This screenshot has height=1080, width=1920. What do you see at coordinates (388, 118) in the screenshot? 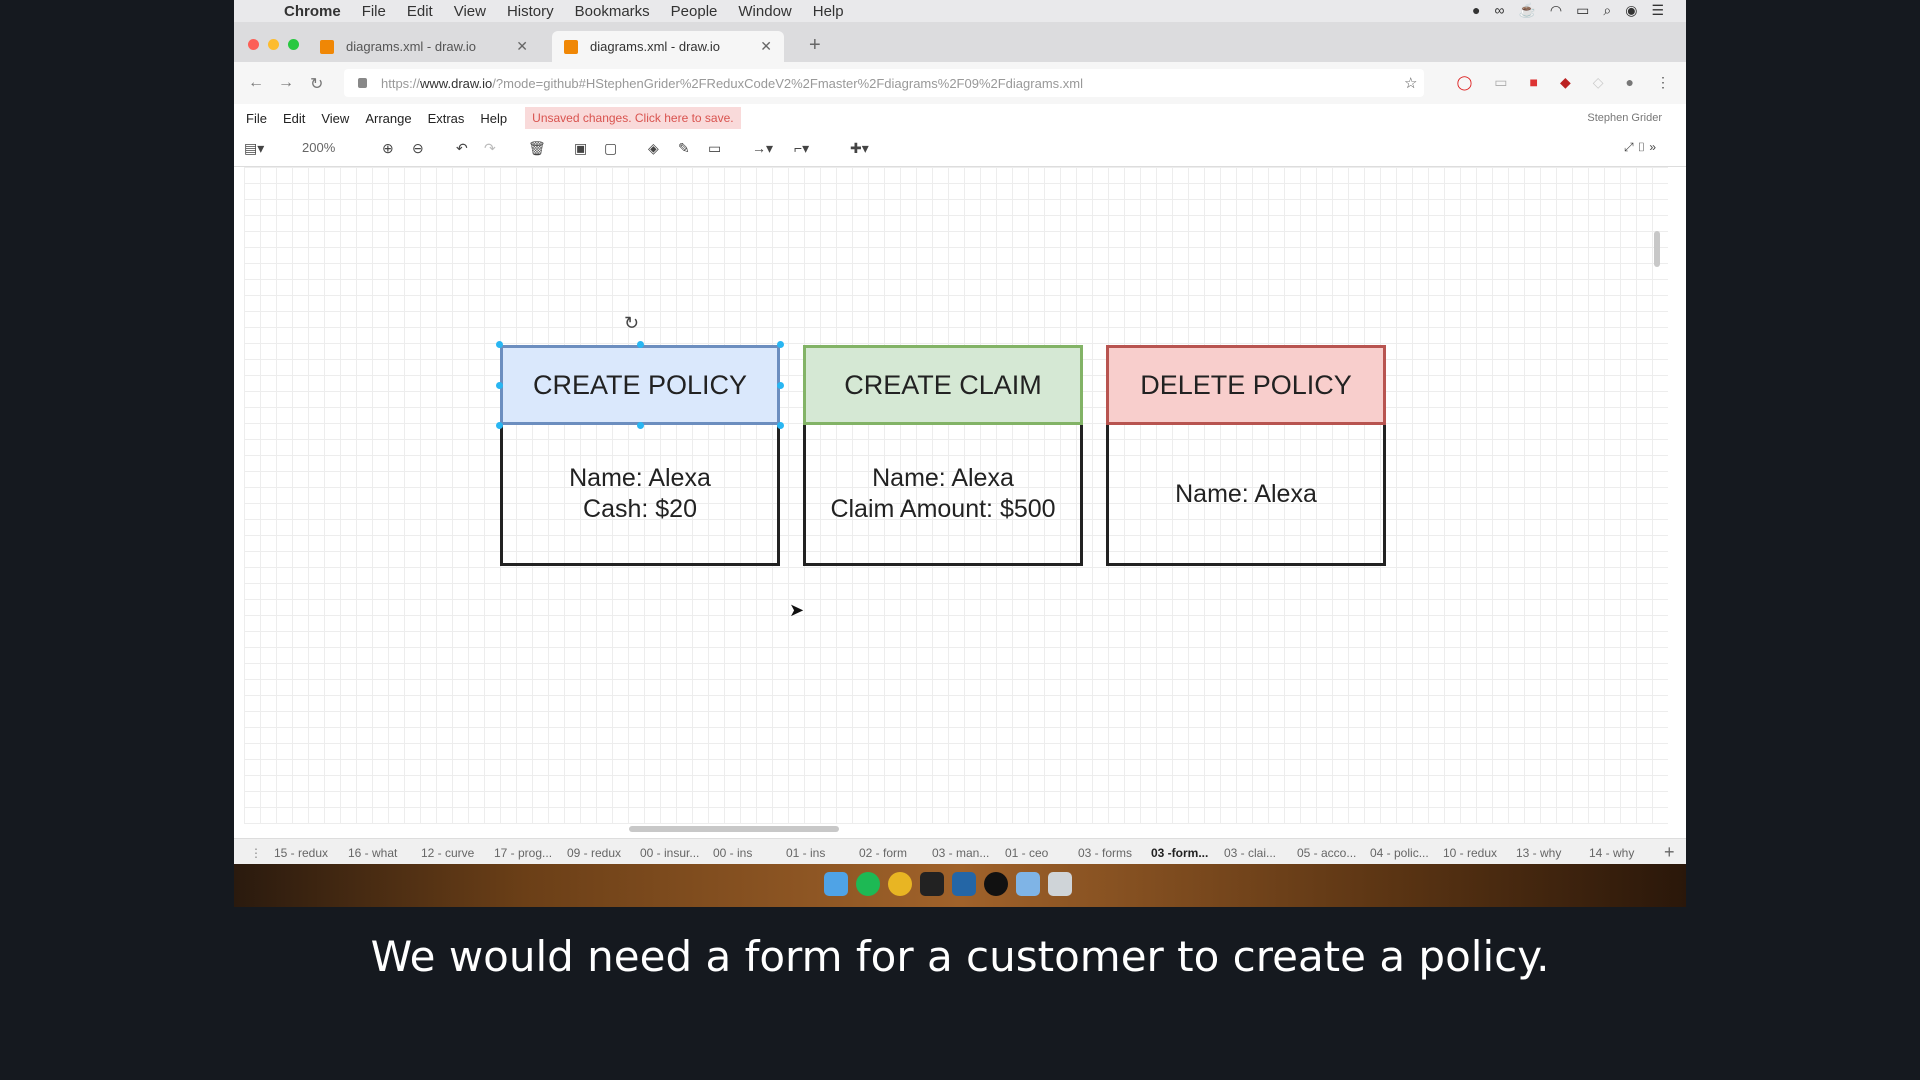
I see `drawio-menu-arrange: Arrange` at bounding box center [388, 118].